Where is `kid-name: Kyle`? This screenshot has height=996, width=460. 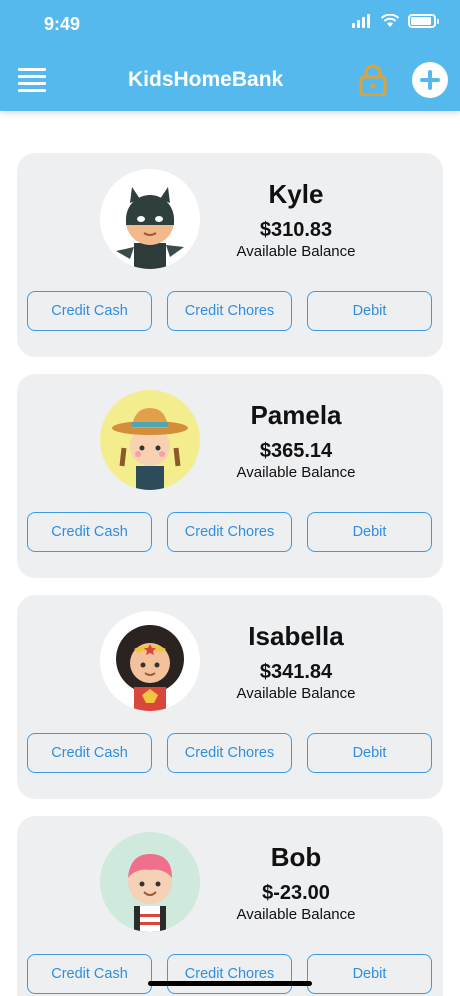 kid-name: Kyle is located at coordinates (296, 194).